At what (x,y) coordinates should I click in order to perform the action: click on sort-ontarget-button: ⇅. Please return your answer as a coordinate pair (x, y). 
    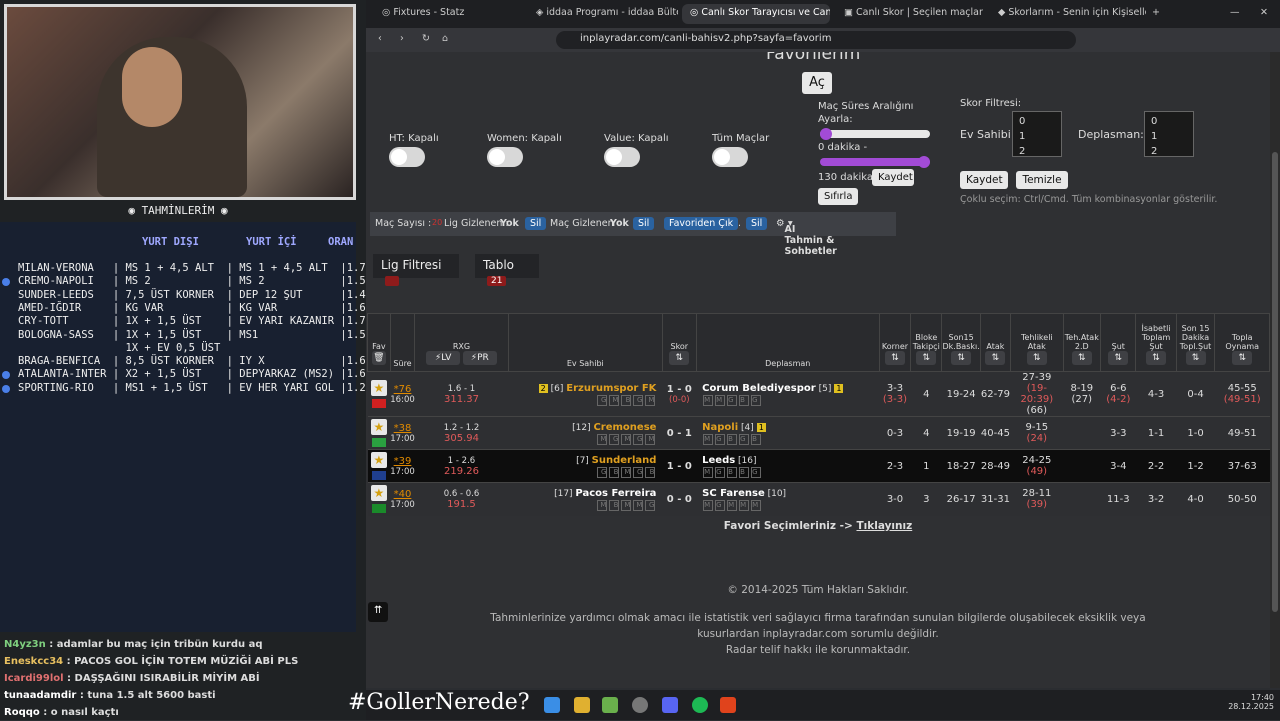
    Looking at the image, I should click on (1156, 358).